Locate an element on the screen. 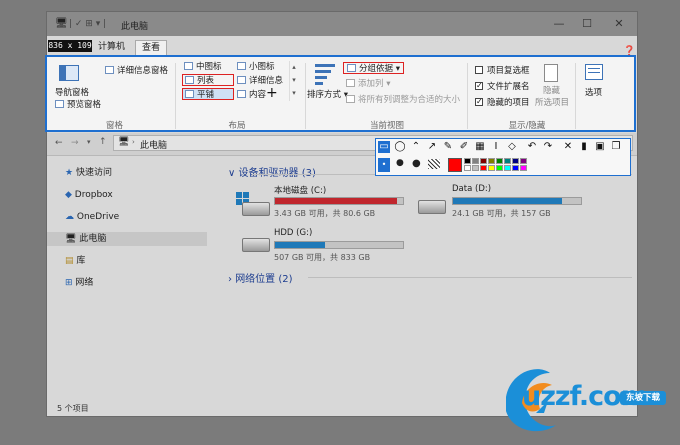  nav-item-this-pc: 🖥 此电脑 is located at coordinates (127, 239).